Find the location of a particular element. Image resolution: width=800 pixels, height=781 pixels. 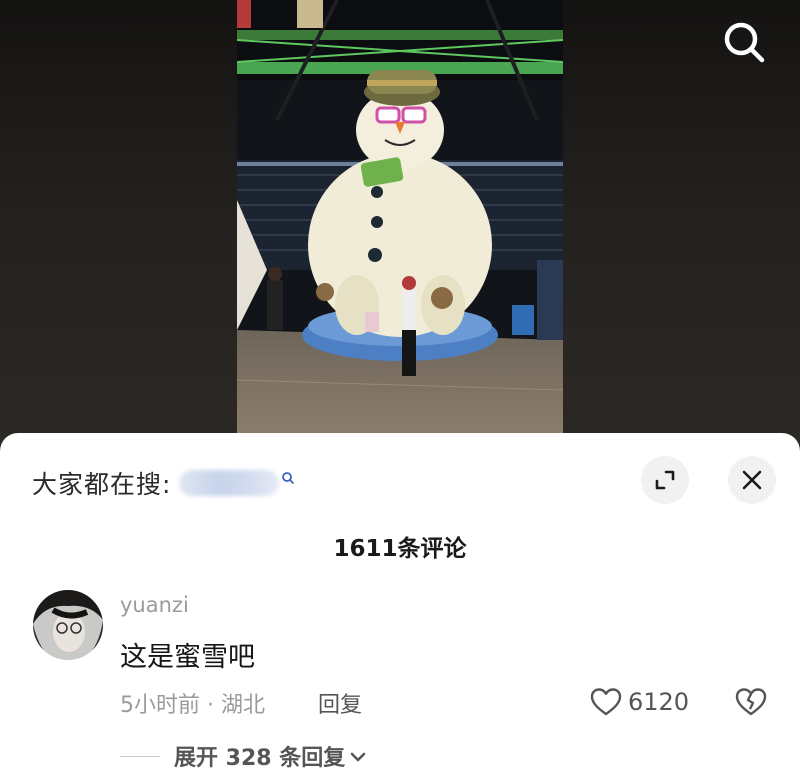

divider-line is located at coordinates (140, 756).